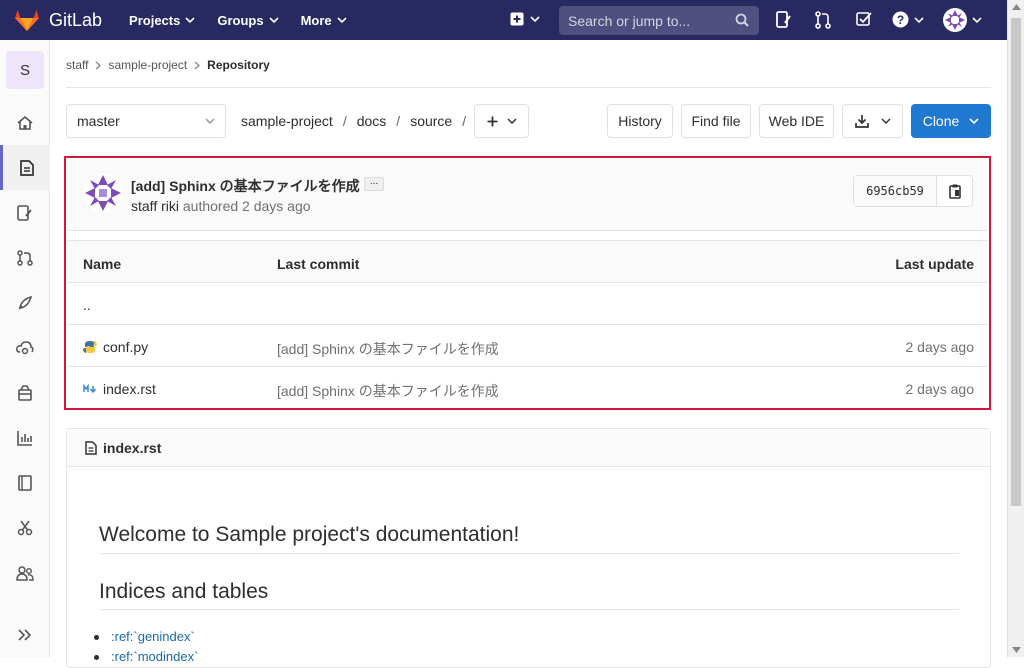  I want to click on path-source: source, so click(431, 121).